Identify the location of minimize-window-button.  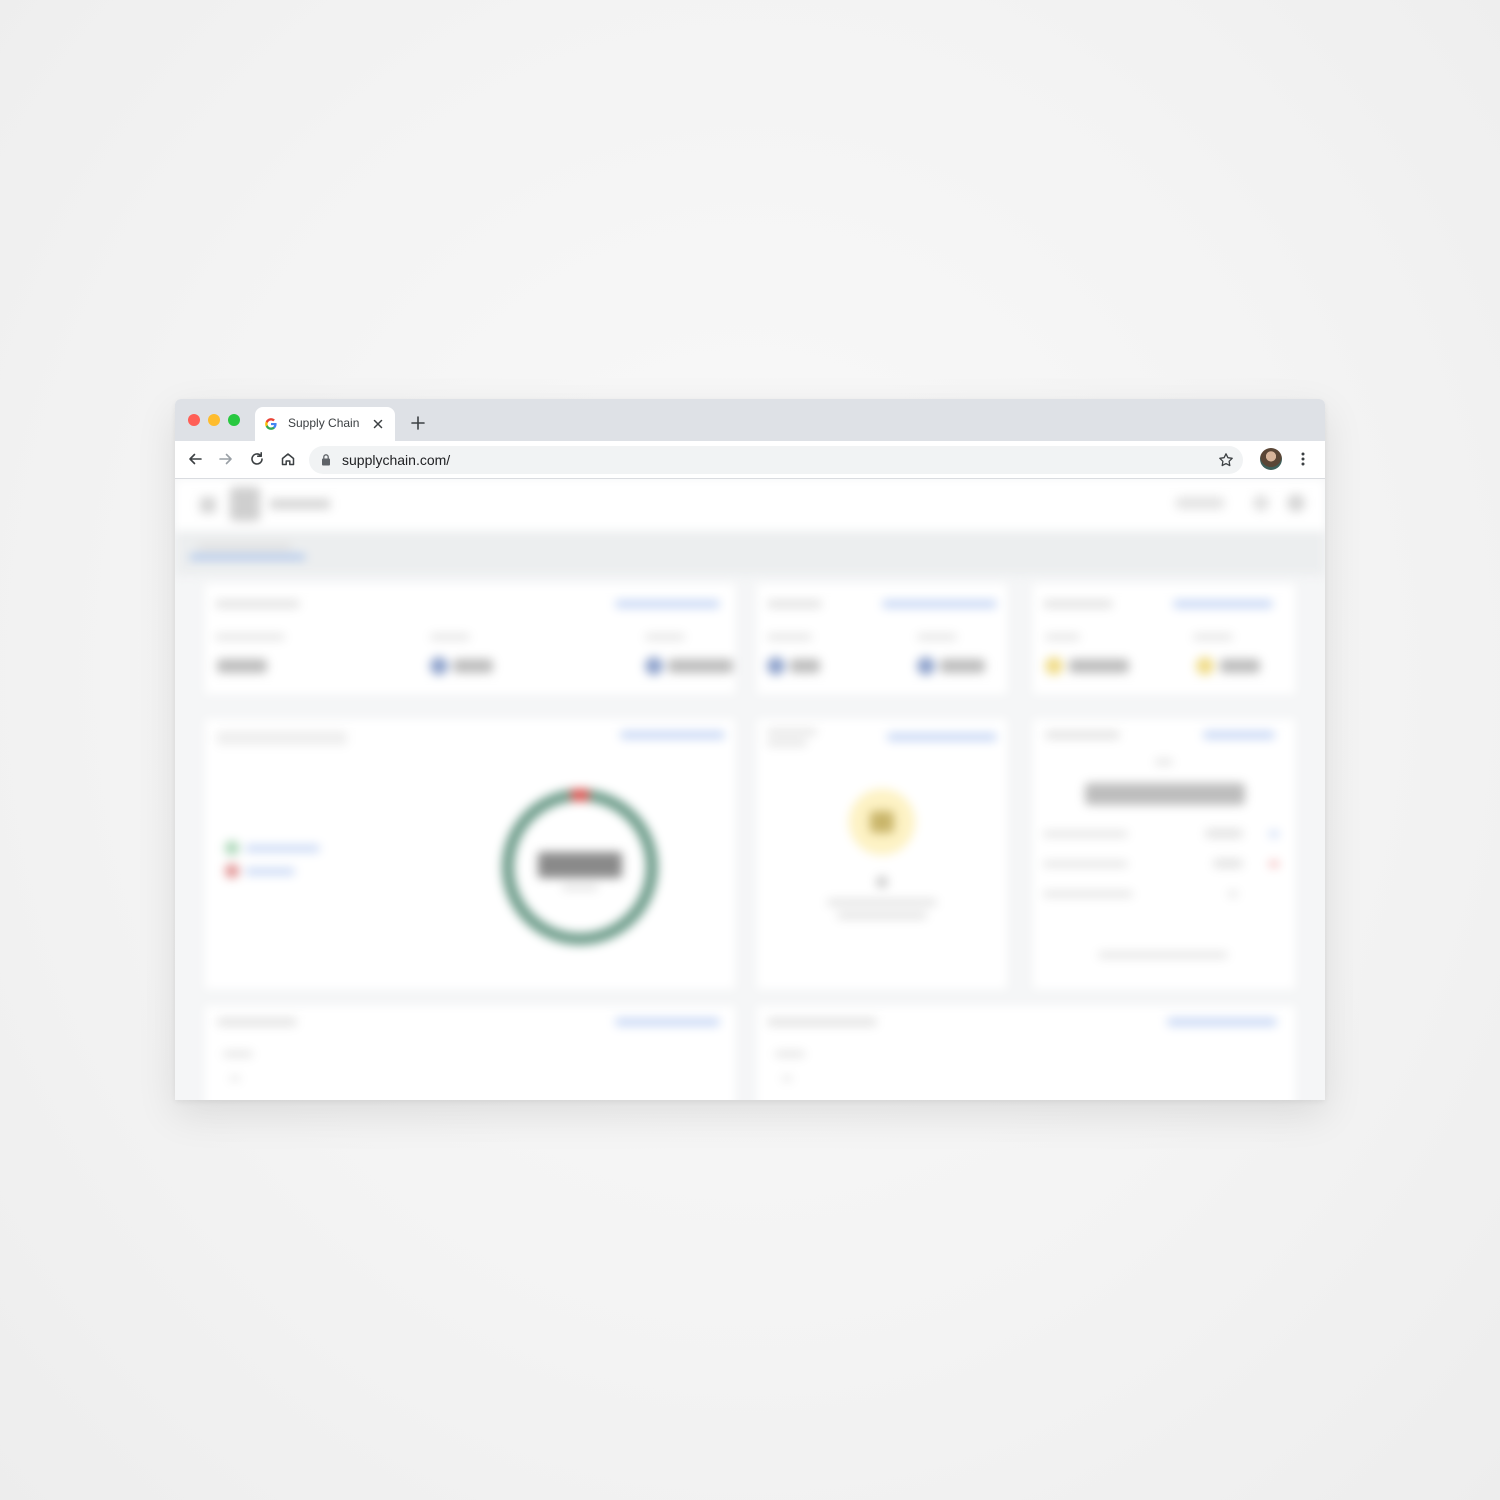
(214, 420).